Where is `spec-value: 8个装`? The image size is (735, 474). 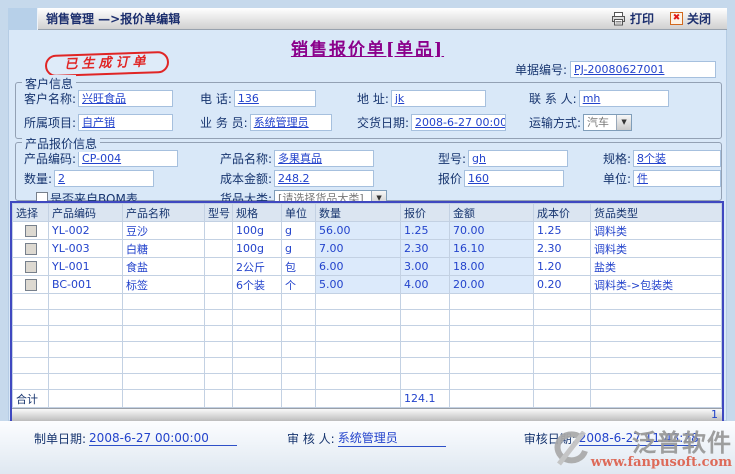
spec-value: 8个装 is located at coordinates (651, 158).